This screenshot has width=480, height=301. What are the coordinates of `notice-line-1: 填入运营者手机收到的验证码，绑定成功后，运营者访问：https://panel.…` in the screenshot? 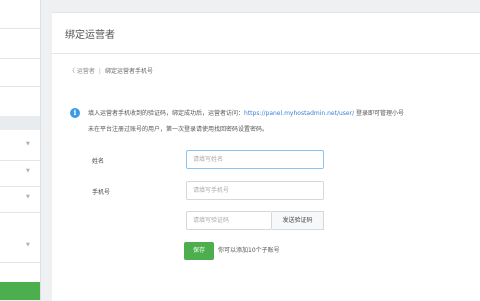 It's located at (246, 113).